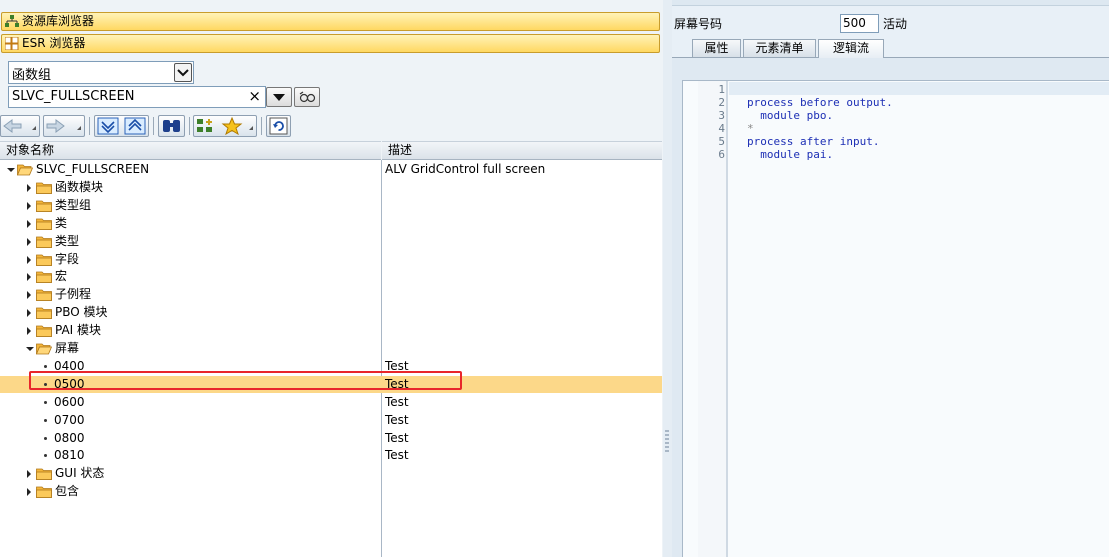  What do you see at coordinates (716, 48) in the screenshot?
I see `tab-attributes: 属性` at bounding box center [716, 48].